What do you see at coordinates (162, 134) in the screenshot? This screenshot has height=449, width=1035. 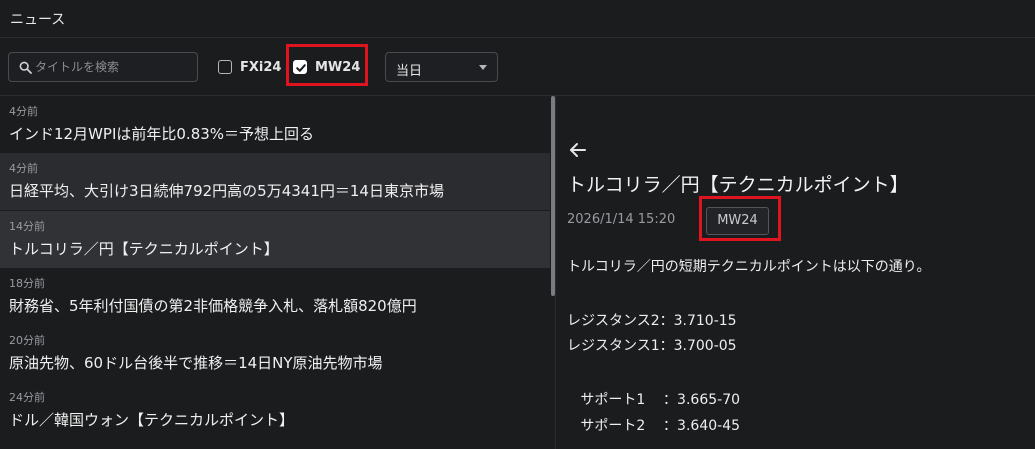 I see `news-headline: インド12月WPIは前年比0.83%＝予想上回る` at bounding box center [162, 134].